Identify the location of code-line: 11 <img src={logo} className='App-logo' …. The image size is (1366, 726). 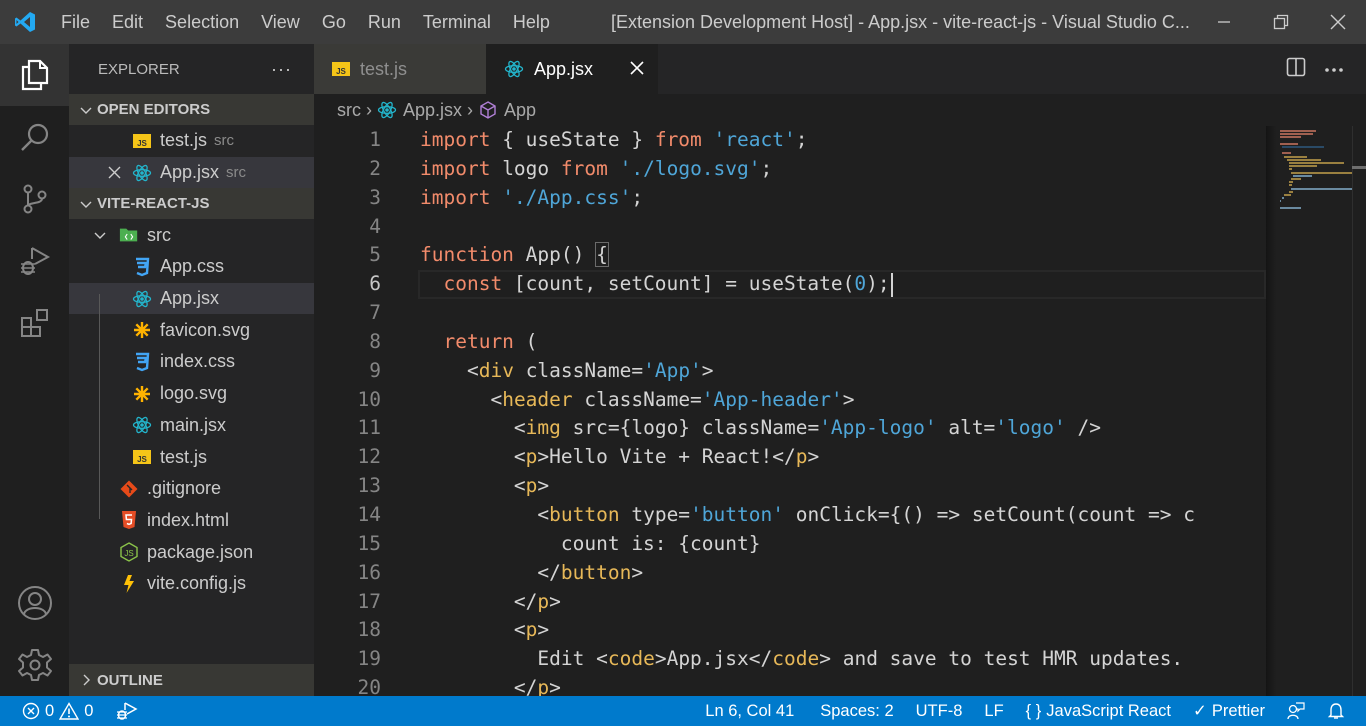
(790, 428).